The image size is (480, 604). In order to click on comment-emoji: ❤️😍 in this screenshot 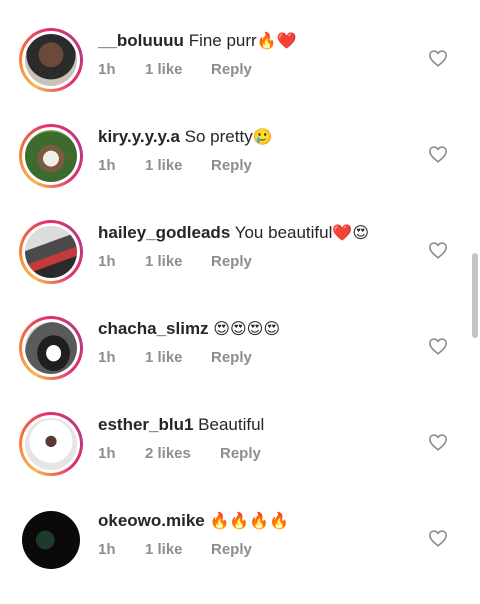, I will do `click(350, 233)`.